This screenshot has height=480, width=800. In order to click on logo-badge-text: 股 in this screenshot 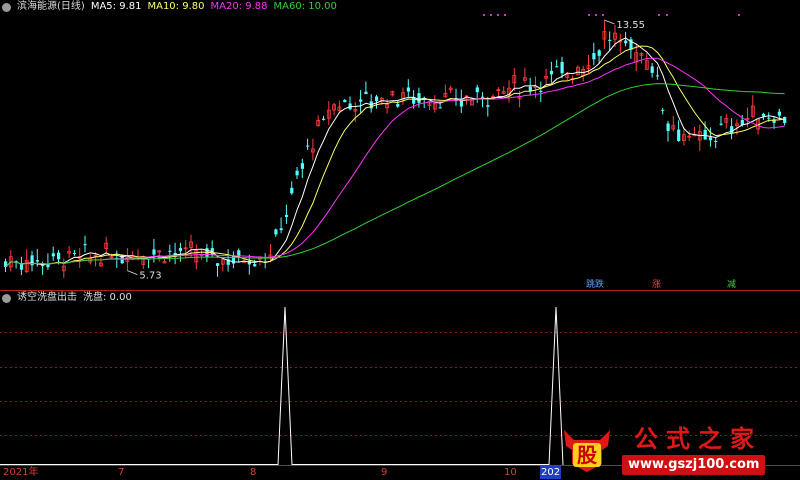, I will do `click(587, 455)`.